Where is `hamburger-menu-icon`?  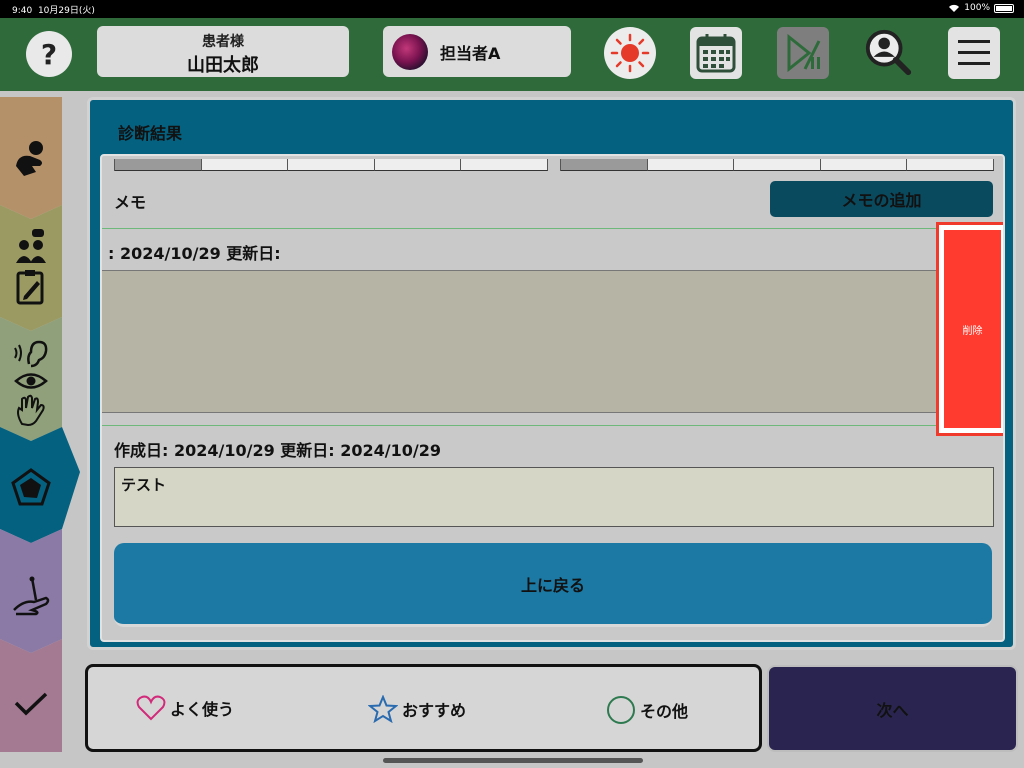 hamburger-menu-icon is located at coordinates (974, 52).